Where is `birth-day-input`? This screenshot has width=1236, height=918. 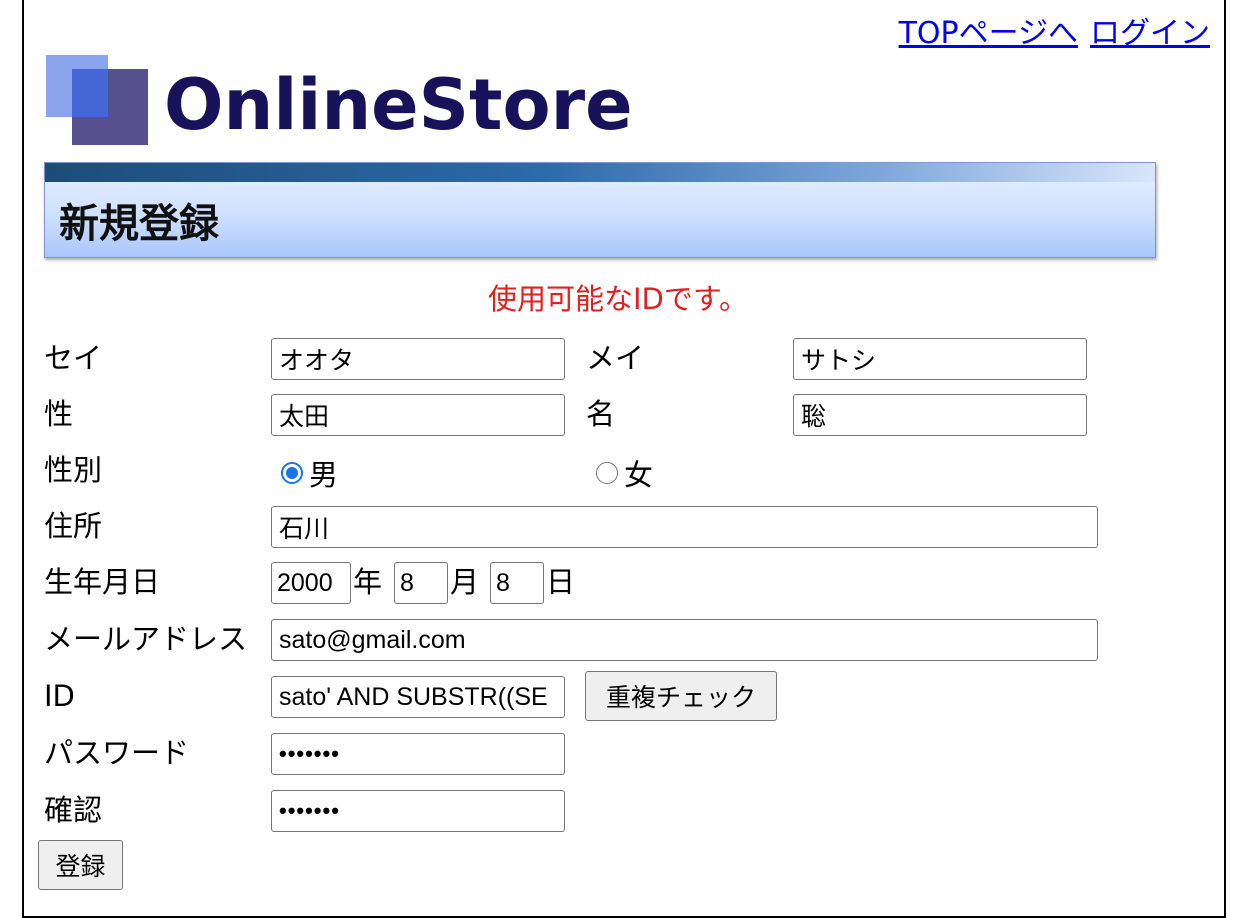
birth-day-input is located at coordinates (517, 583).